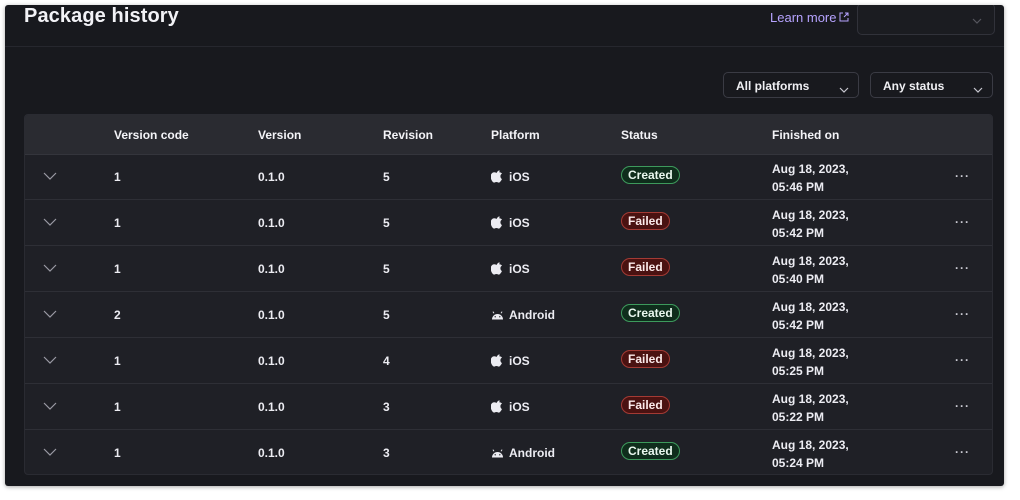 This screenshot has width=1020, height=500. Describe the element at coordinates (810, 408) in the screenshot. I see `finished-on-cell: Aug 18, 2023, 05:22 PM` at that location.